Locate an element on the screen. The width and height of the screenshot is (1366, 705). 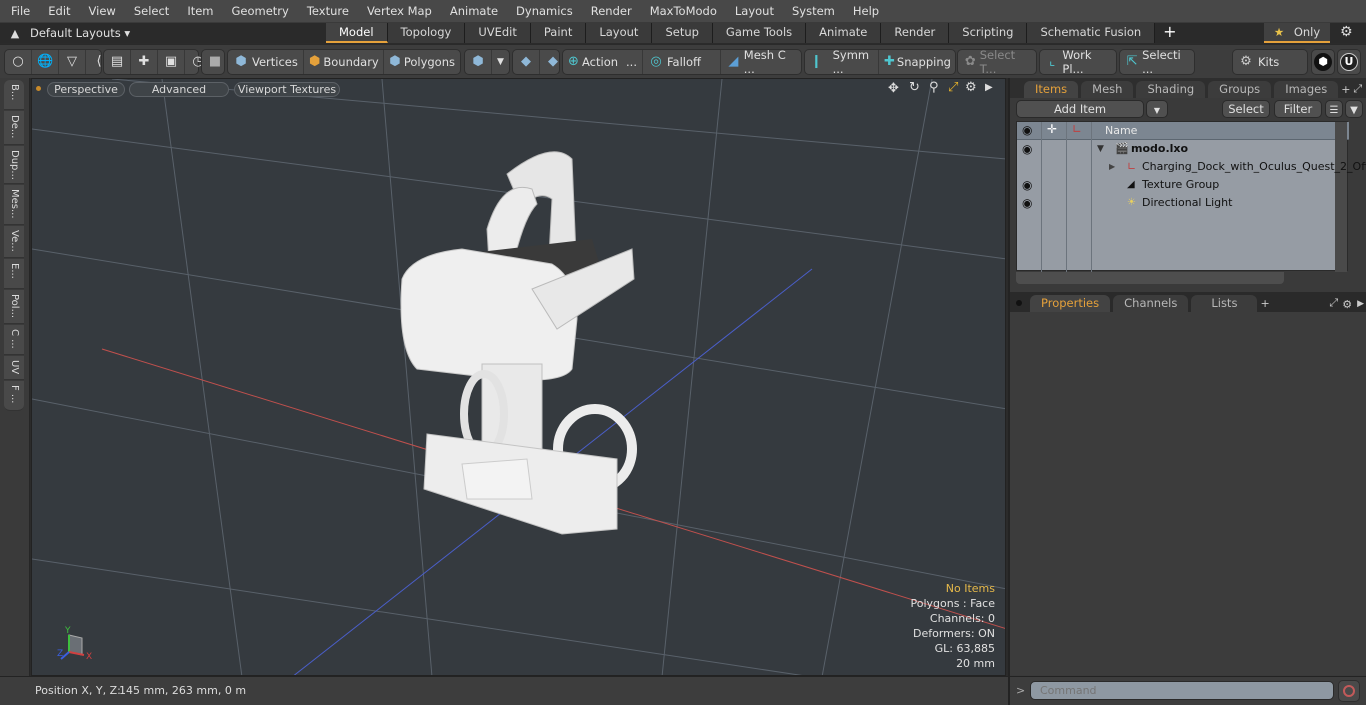
menu-system: System is located at coordinates (813, 11).